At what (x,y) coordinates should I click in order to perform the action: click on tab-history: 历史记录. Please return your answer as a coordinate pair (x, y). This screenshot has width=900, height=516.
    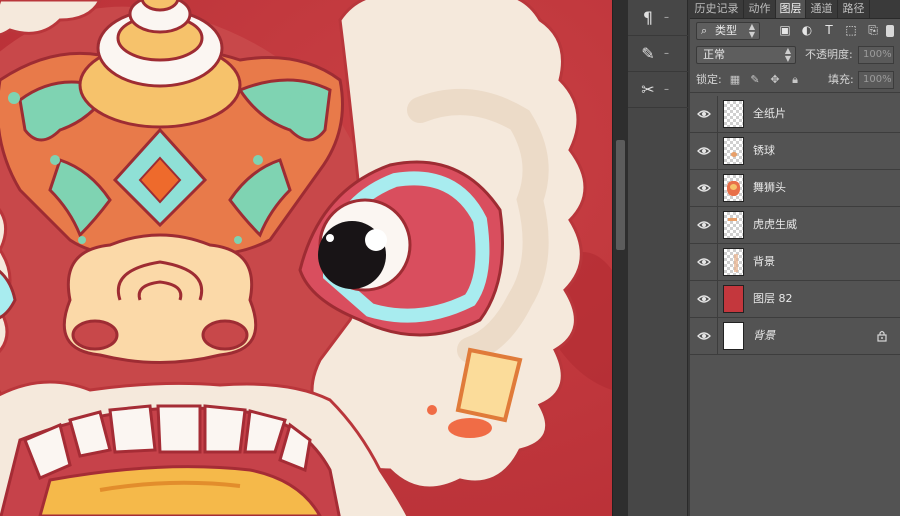
    Looking at the image, I should click on (717, 9).